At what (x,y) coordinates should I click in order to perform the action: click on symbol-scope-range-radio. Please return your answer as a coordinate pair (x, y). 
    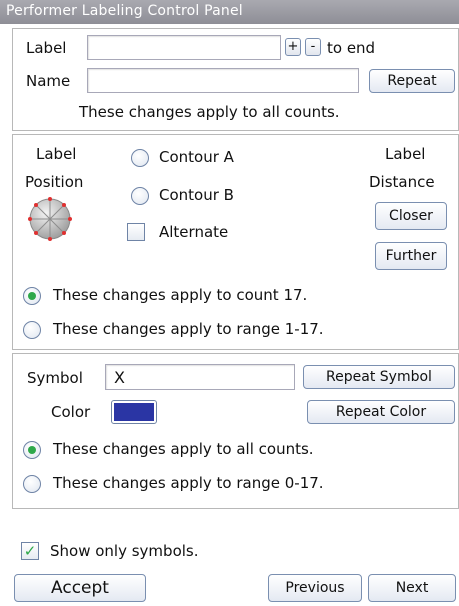
    Looking at the image, I should click on (32, 484).